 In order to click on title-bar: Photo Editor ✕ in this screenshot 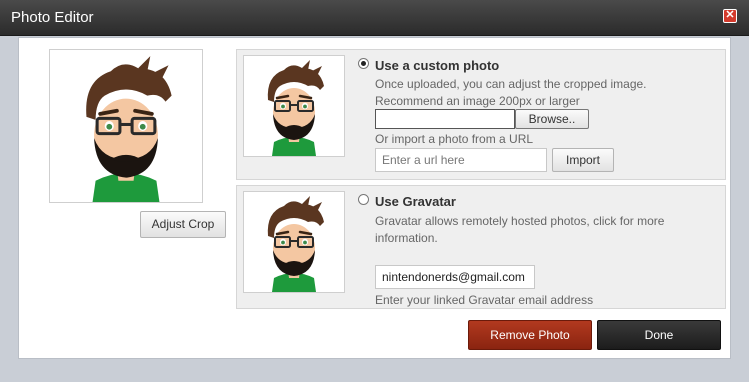, I will do `click(374, 18)`.